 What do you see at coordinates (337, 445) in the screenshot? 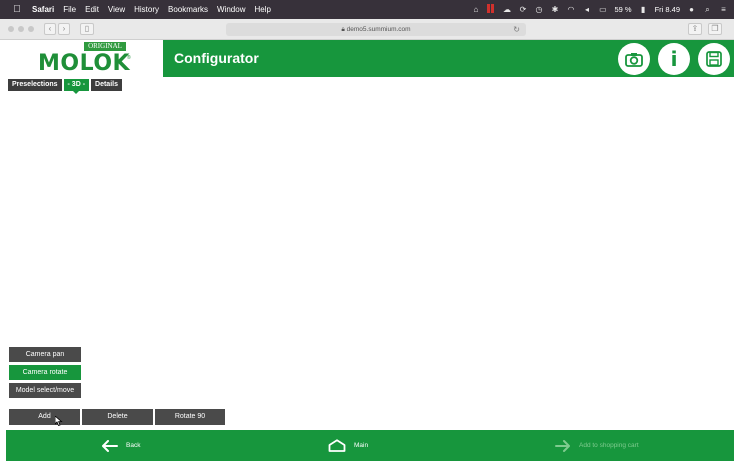
I see `home-icon` at bounding box center [337, 445].